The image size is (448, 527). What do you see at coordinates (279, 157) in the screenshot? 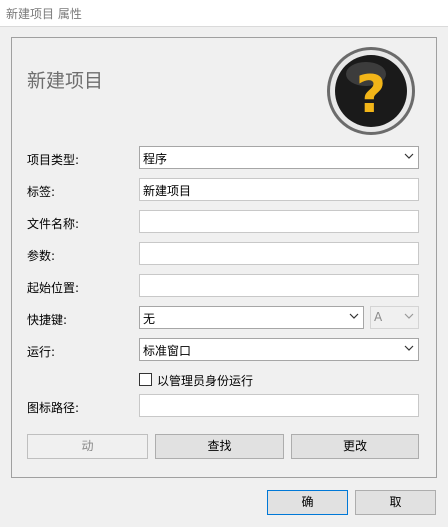
I see `type-select: 程序` at bounding box center [279, 157].